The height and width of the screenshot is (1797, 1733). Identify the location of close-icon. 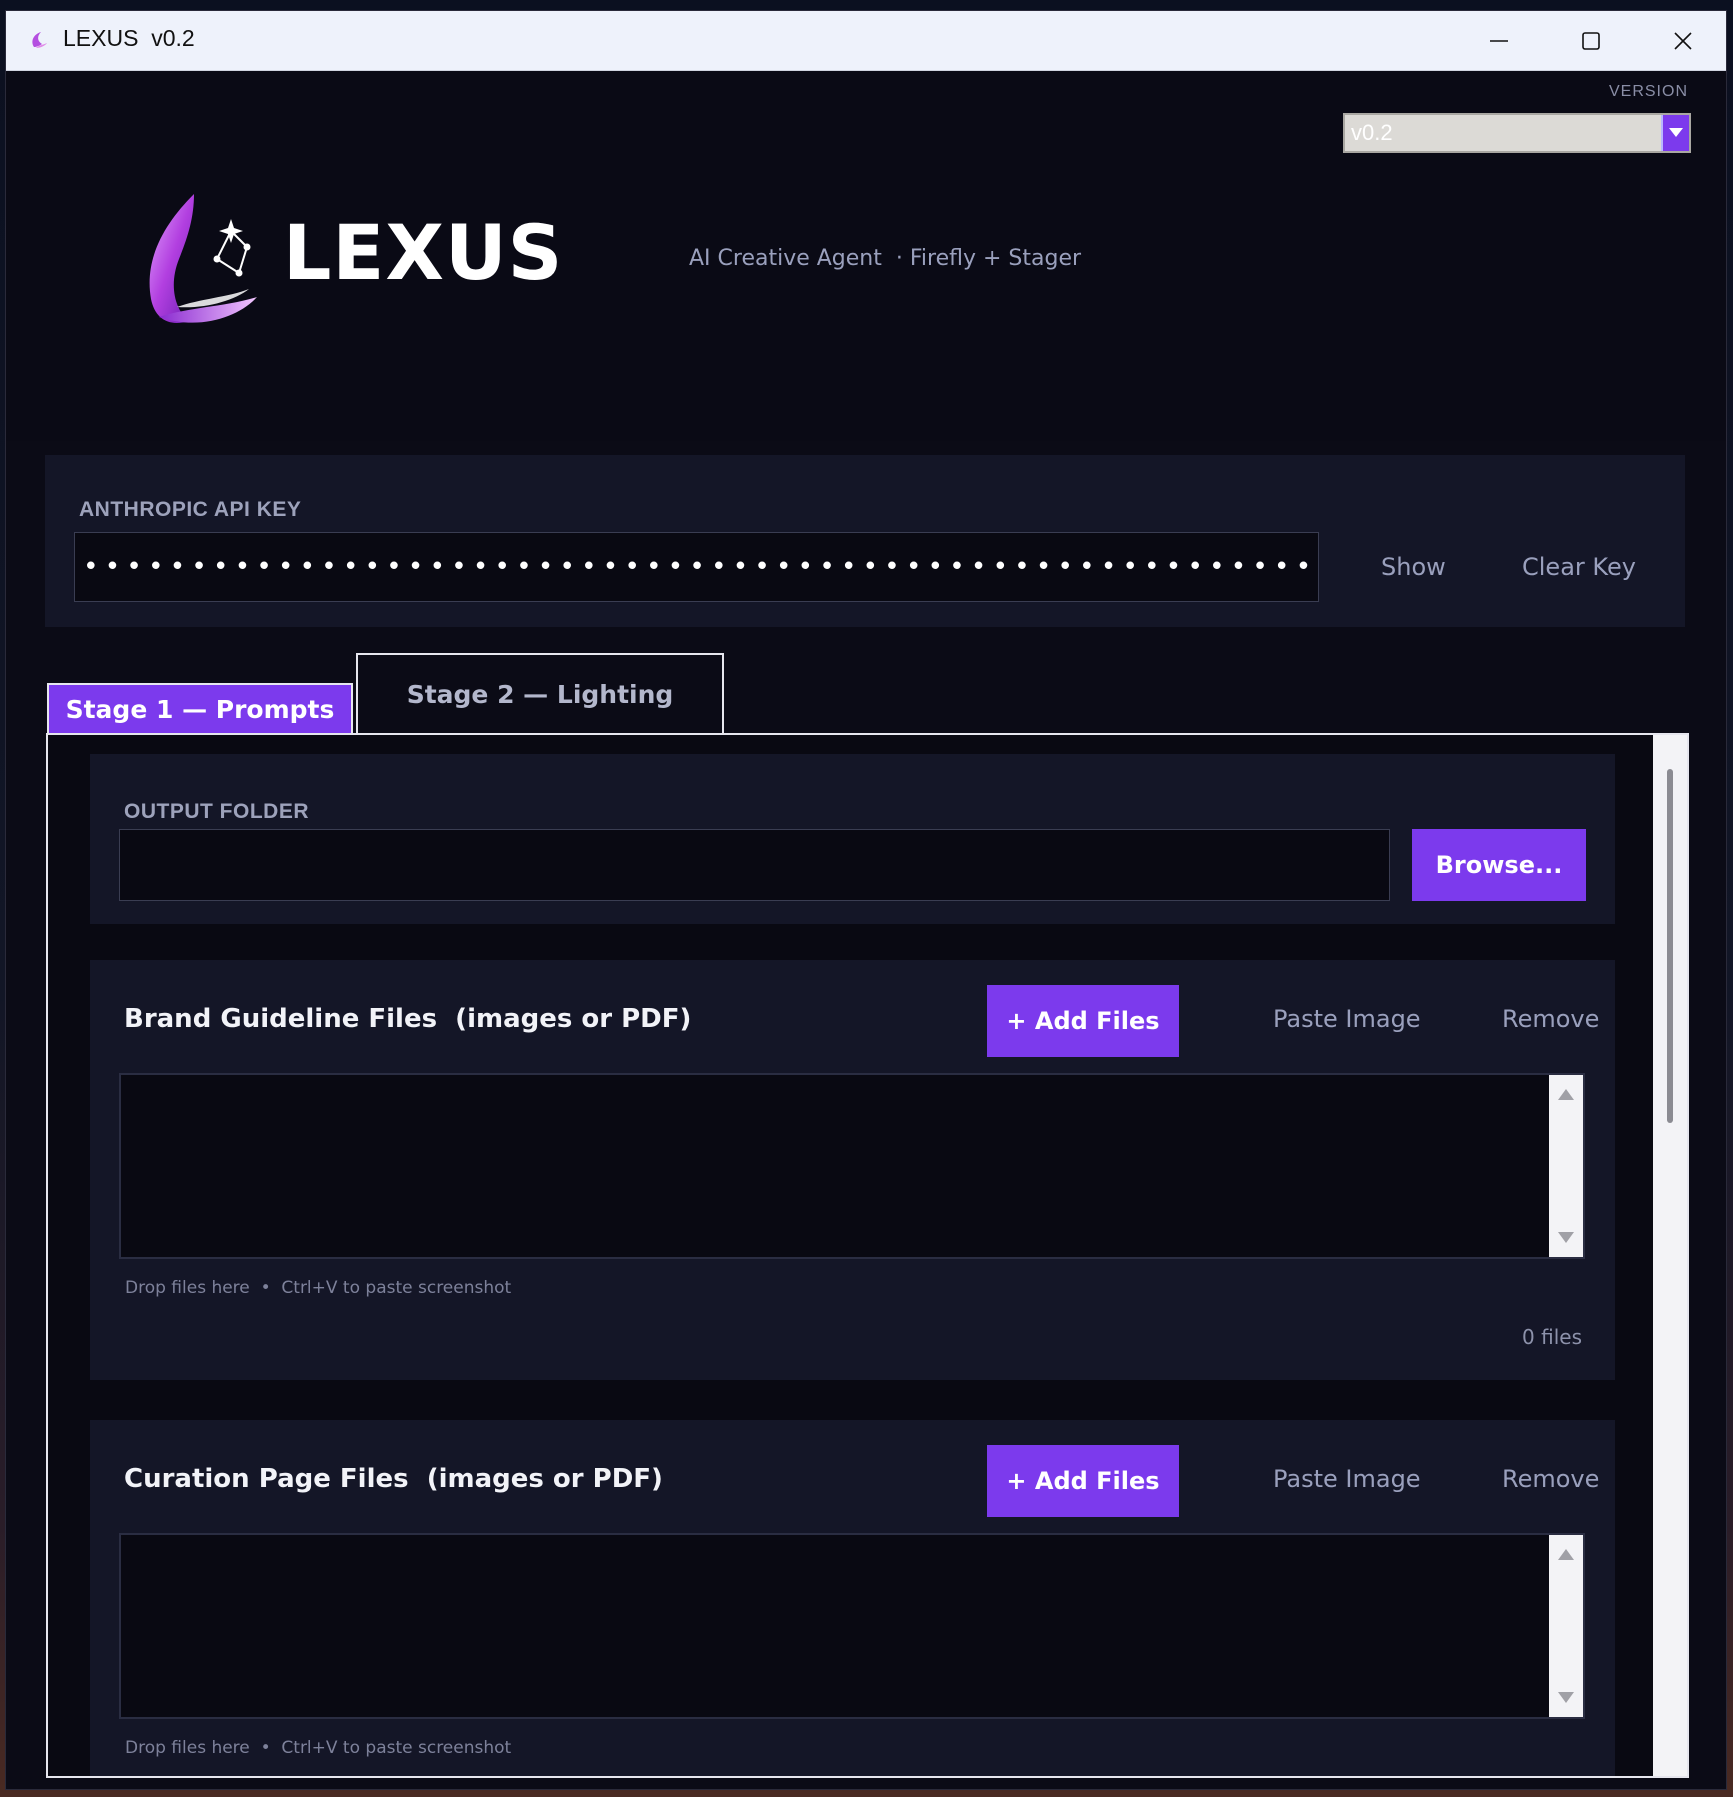
(1683, 40).